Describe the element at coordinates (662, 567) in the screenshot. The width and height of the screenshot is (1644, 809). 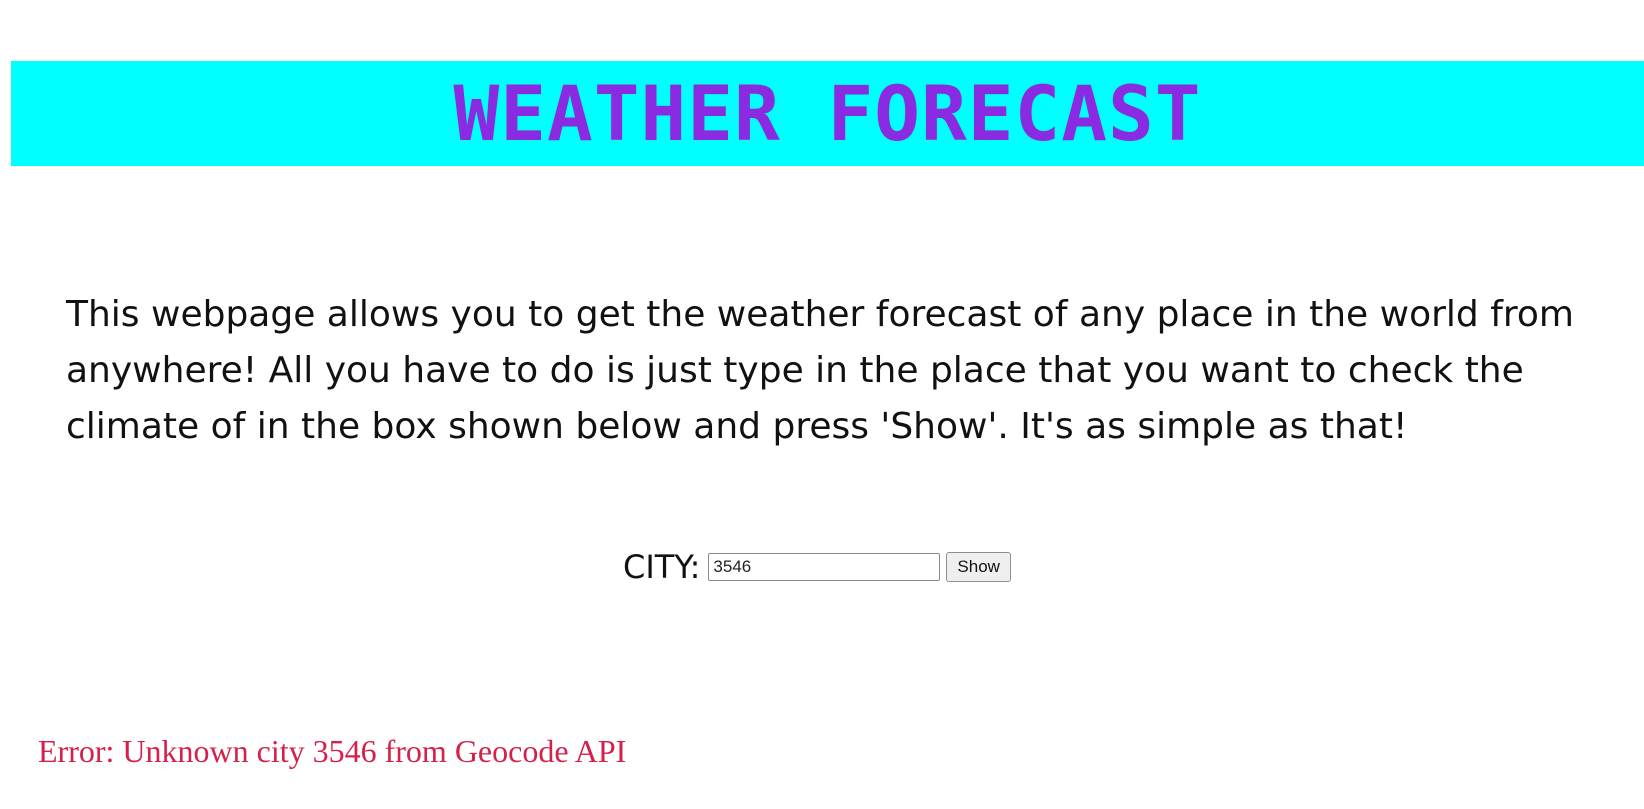
I see `city-label: CITY:` at that location.